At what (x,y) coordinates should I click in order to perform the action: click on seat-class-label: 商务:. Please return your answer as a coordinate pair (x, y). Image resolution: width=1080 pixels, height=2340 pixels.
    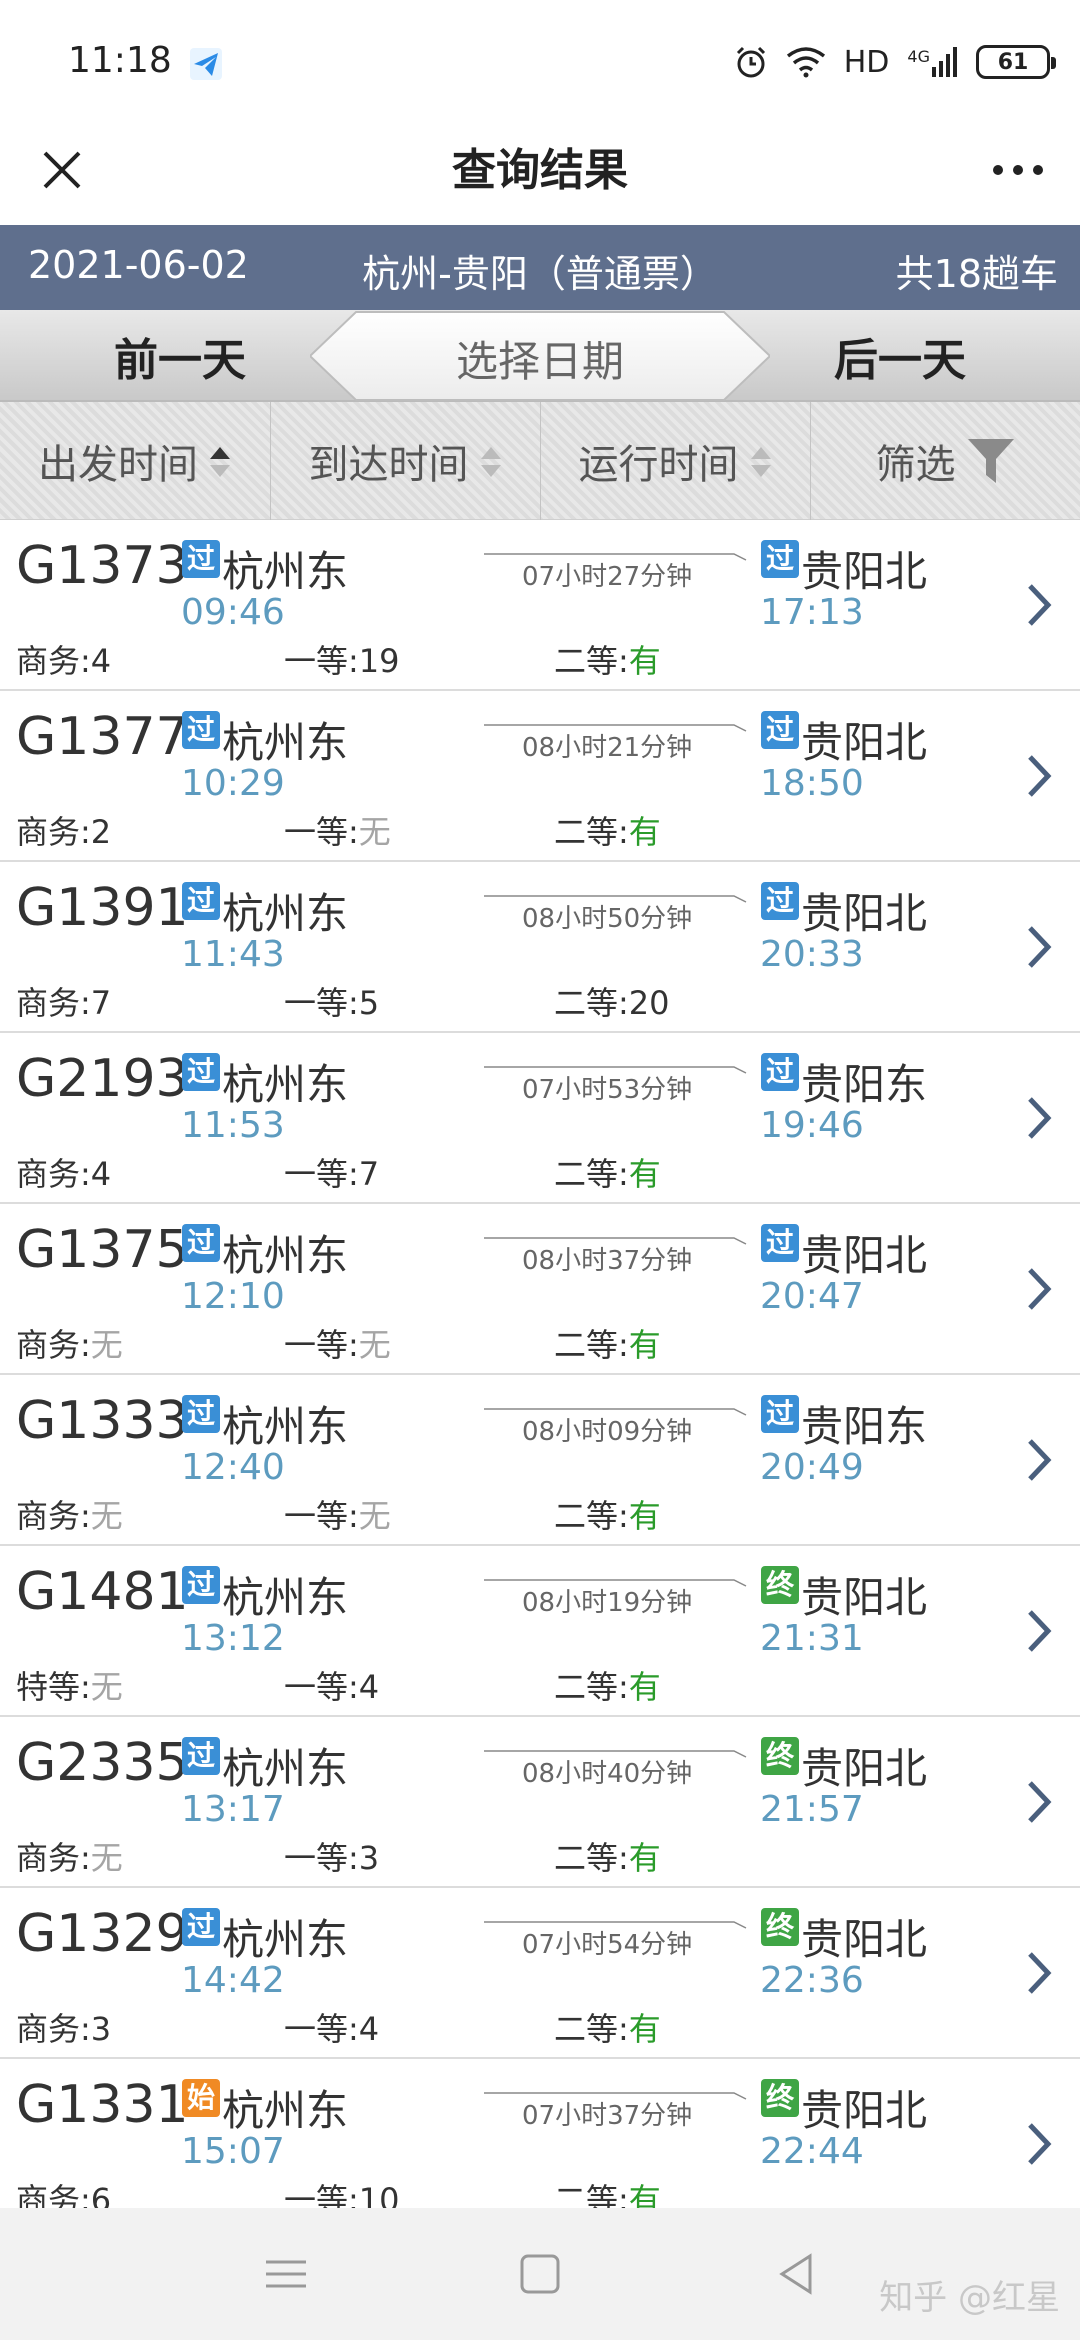
    Looking at the image, I should click on (53, 1345).